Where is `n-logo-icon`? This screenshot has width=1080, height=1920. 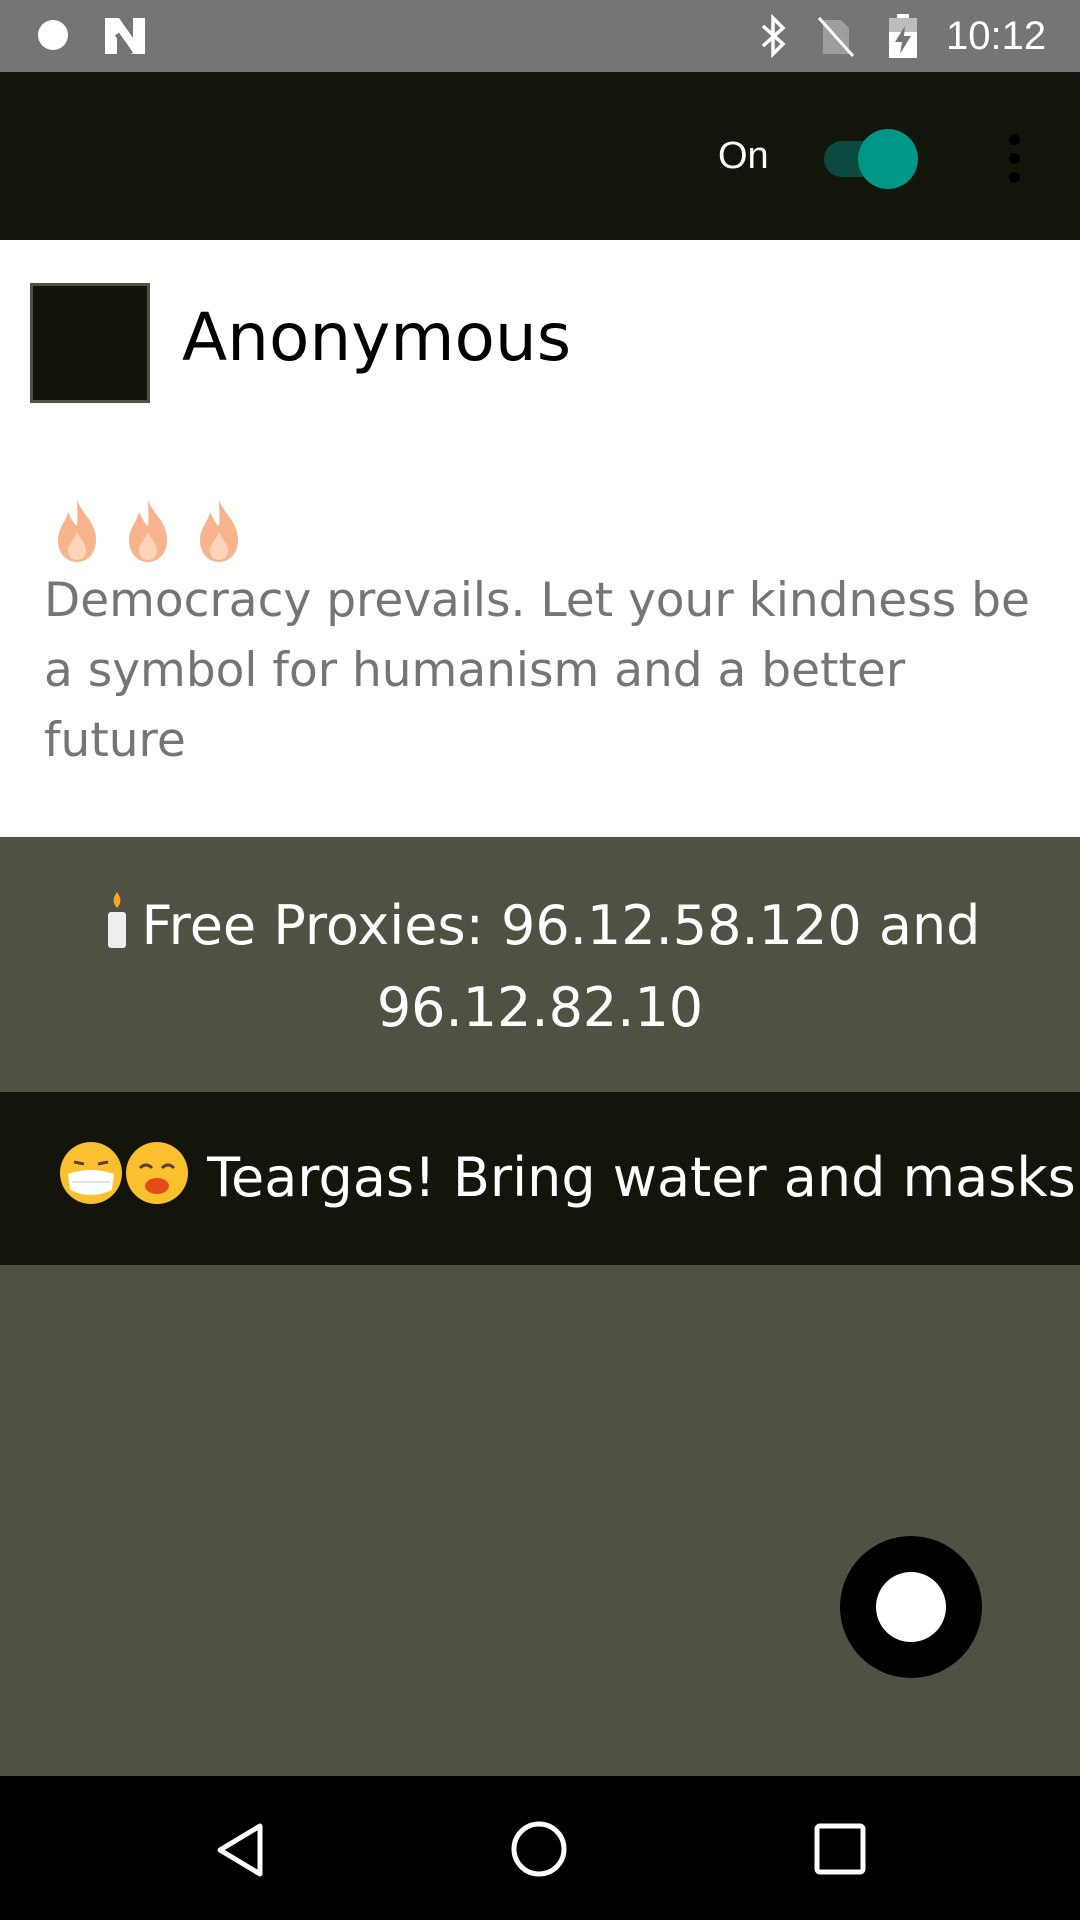 n-logo-icon is located at coordinates (125, 37).